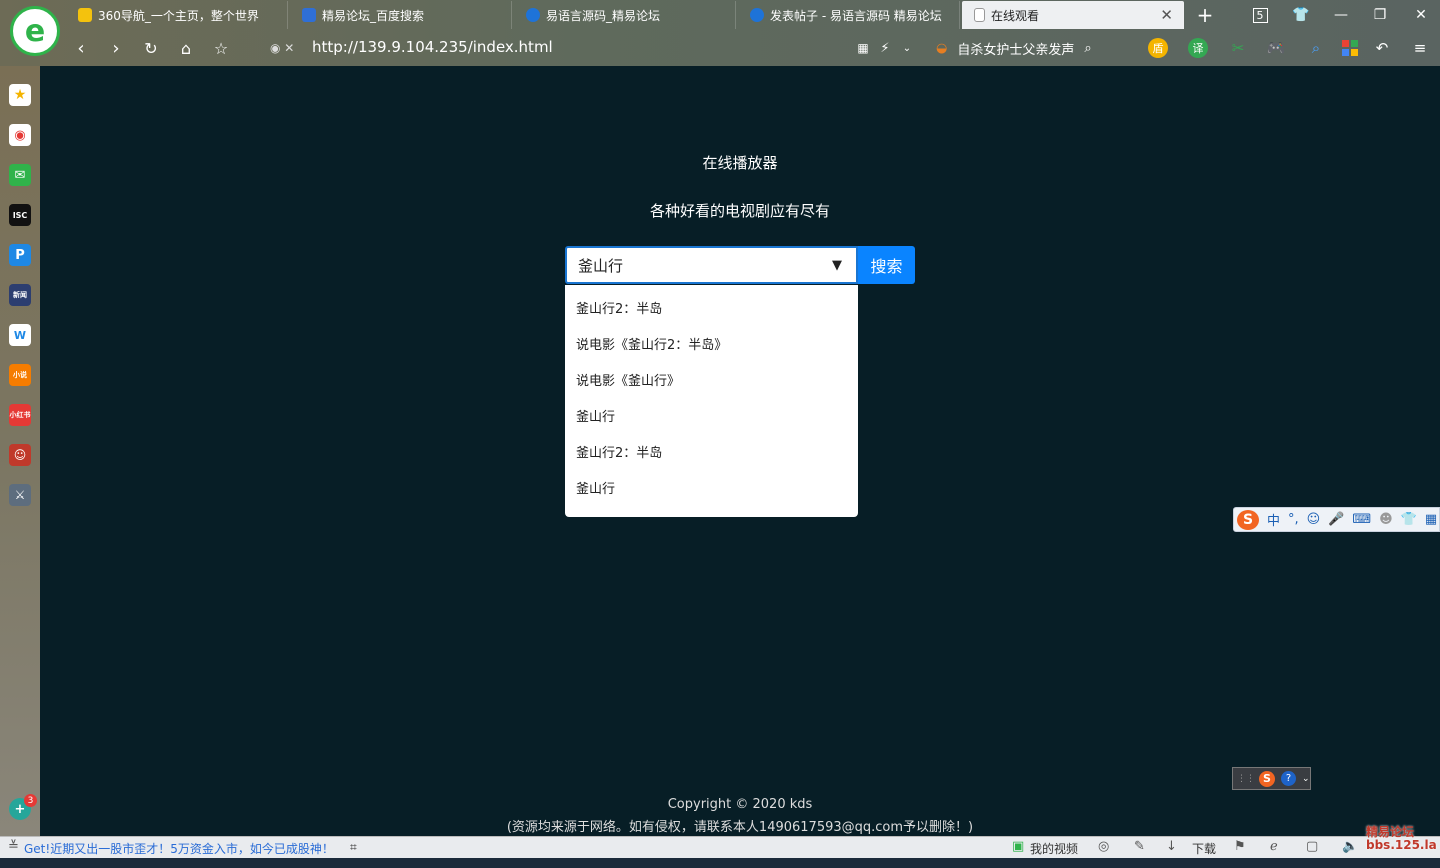  What do you see at coordinates (1240, 846) in the screenshot?
I see `flag-icon: ⚑` at bounding box center [1240, 846].